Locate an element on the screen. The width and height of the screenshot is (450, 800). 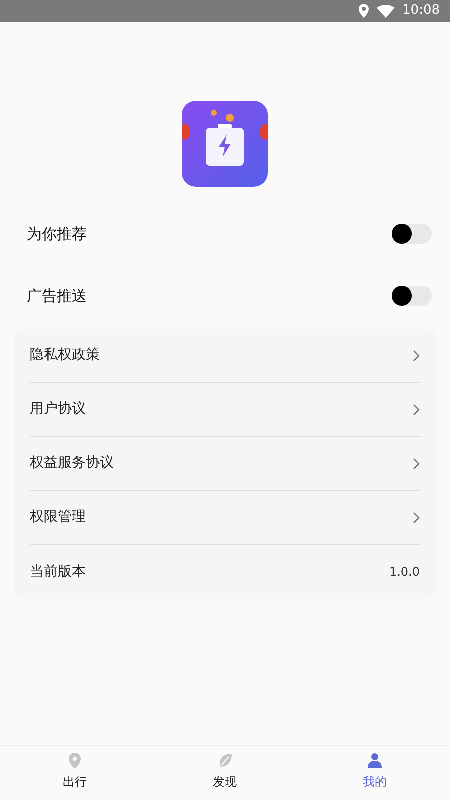
nav-tab: 出行 is located at coordinates (75, 773).